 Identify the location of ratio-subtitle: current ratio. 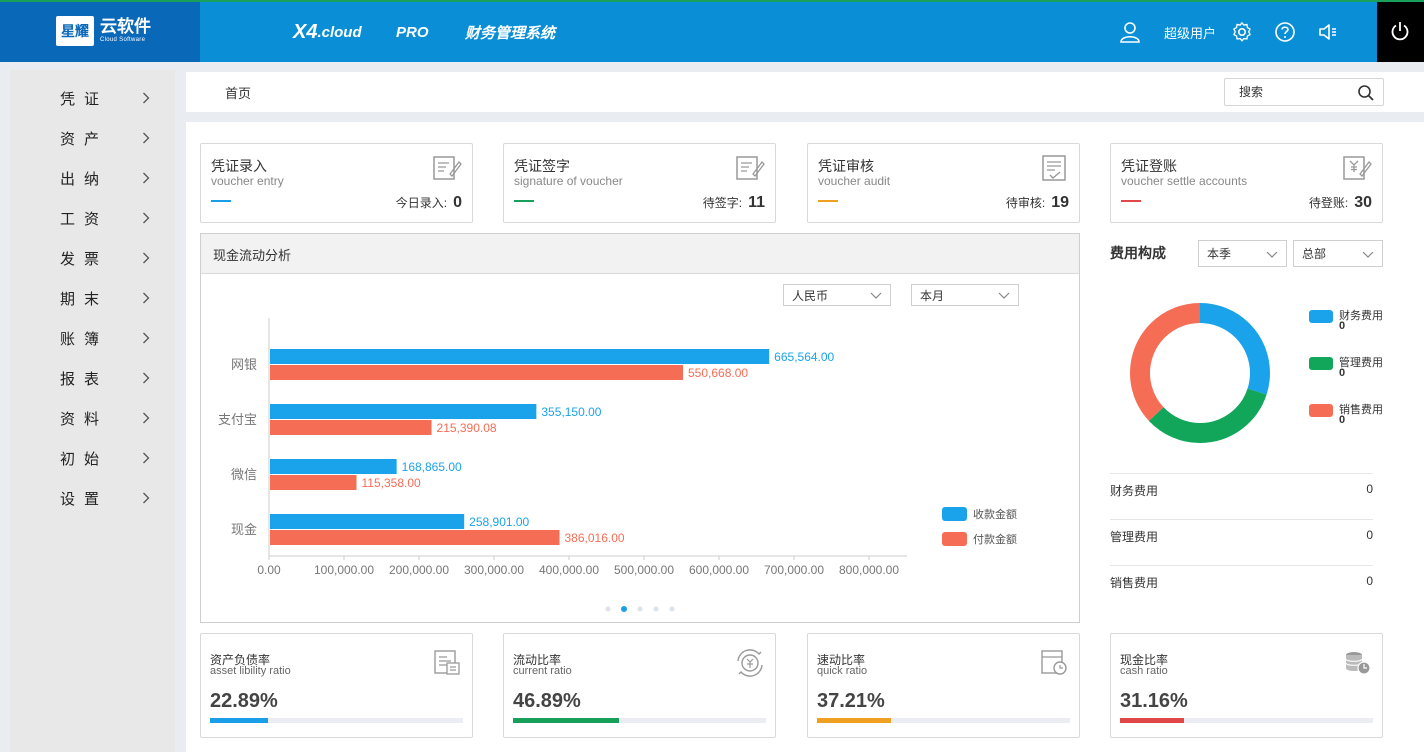
(542, 671).